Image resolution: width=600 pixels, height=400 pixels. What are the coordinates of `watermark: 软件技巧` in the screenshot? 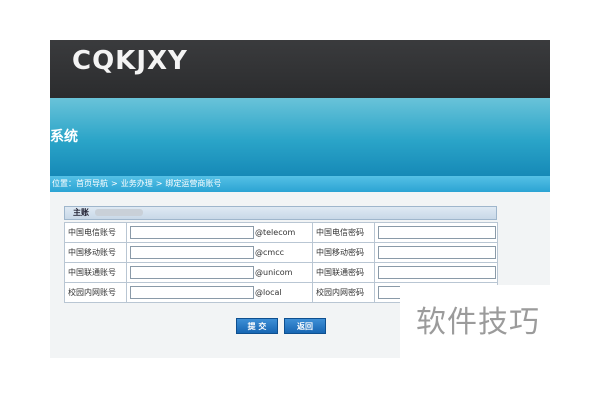 It's located at (500, 322).